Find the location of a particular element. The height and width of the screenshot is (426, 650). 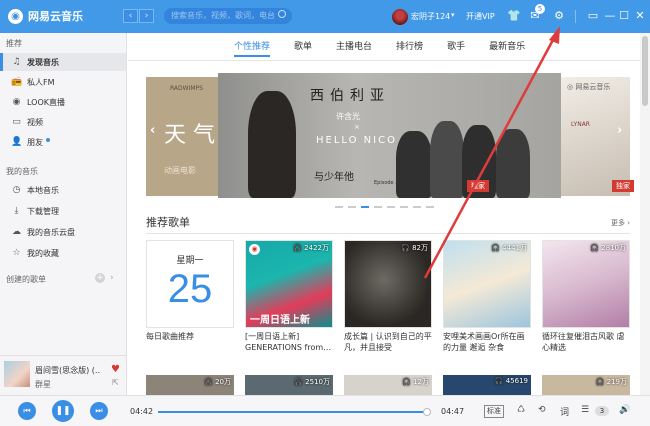

playlist-icon: ☰ is located at coordinates (585, 410).